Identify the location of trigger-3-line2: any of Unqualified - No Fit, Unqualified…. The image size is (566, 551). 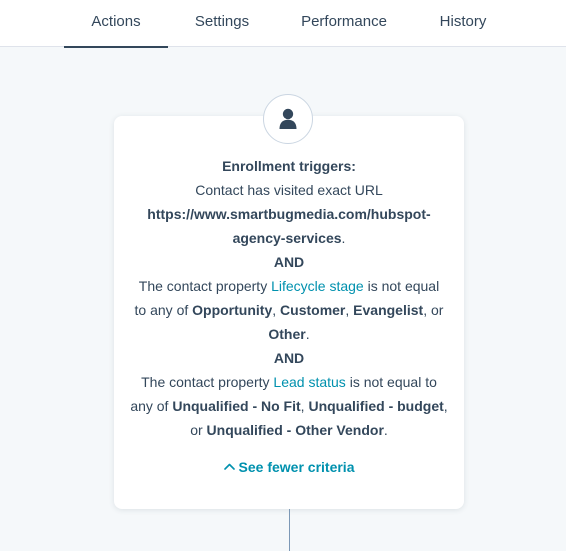
(289, 406).